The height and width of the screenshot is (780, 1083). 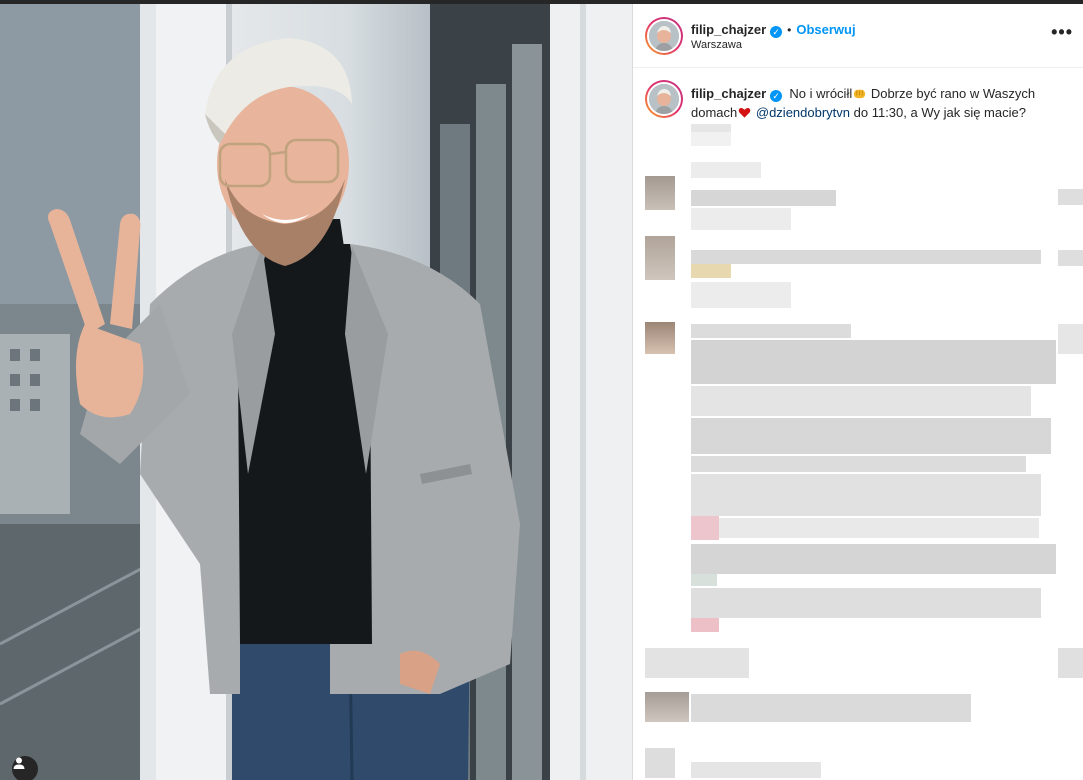 I want to click on post-header: filip_chajzer ✓ • Obserwuj Warszawa •••, so click(x=858, y=36).